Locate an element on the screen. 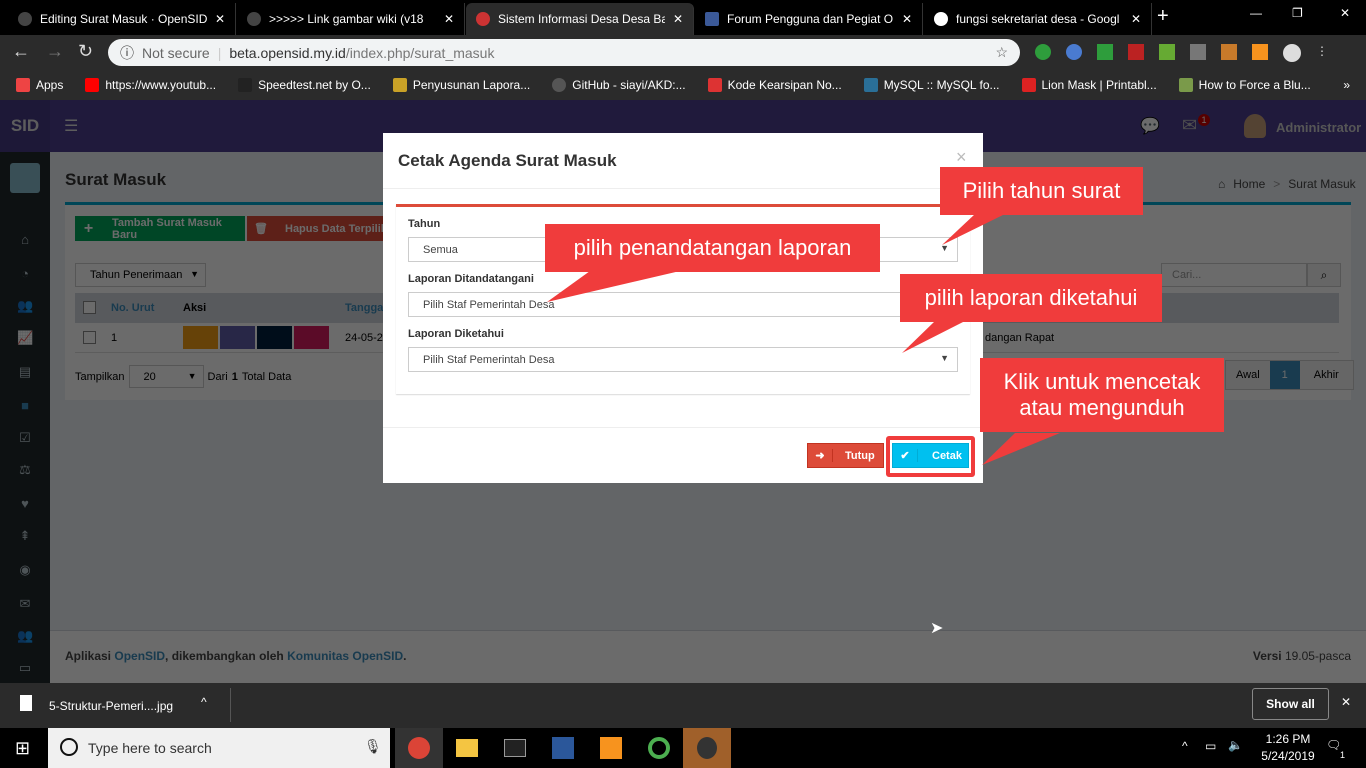 This screenshot has width=1366, height=768. delete-selected-button: 🗑 Hapus Data Terpilih is located at coordinates (319, 228).